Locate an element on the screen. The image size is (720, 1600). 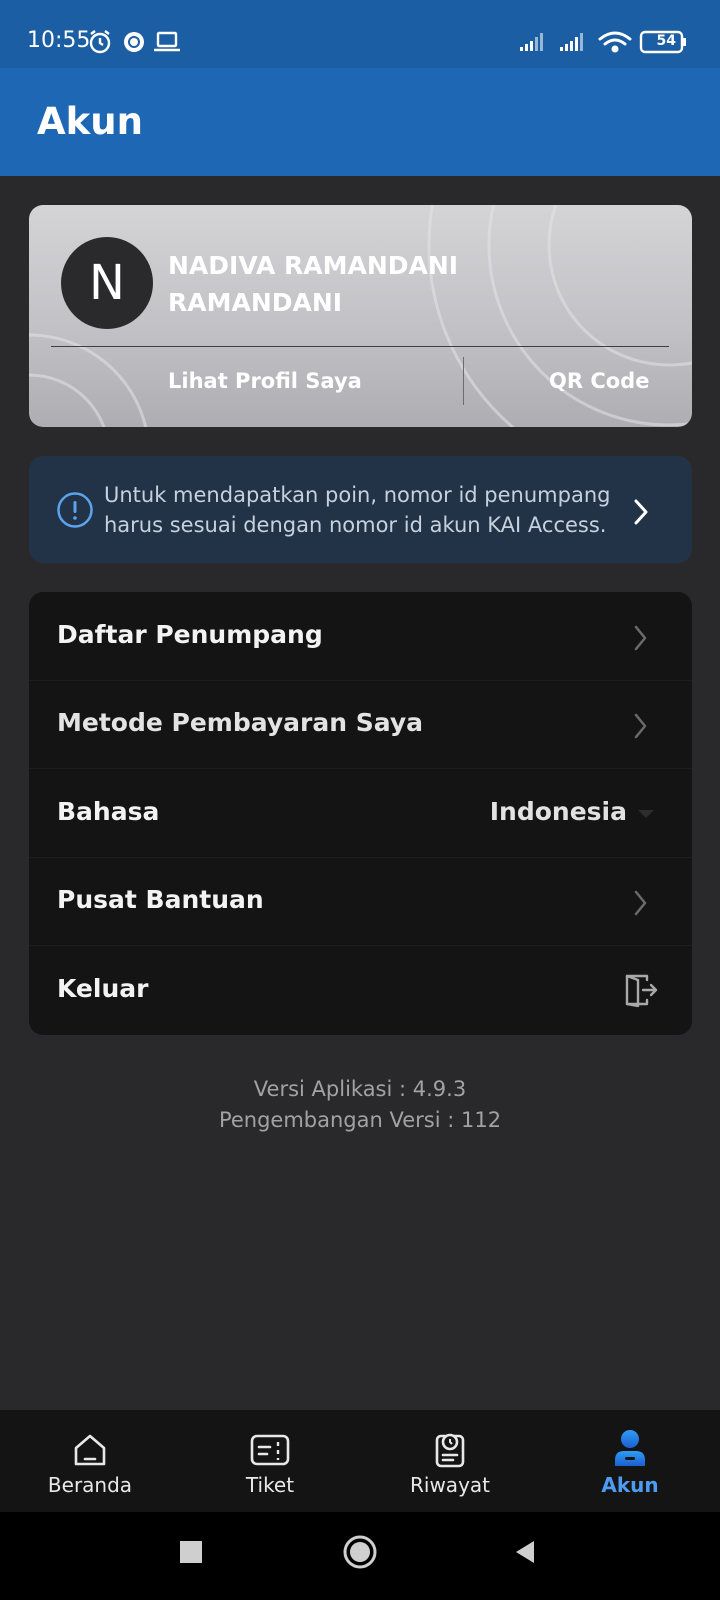
battery-level: 54 is located at coordinates (666, 41).